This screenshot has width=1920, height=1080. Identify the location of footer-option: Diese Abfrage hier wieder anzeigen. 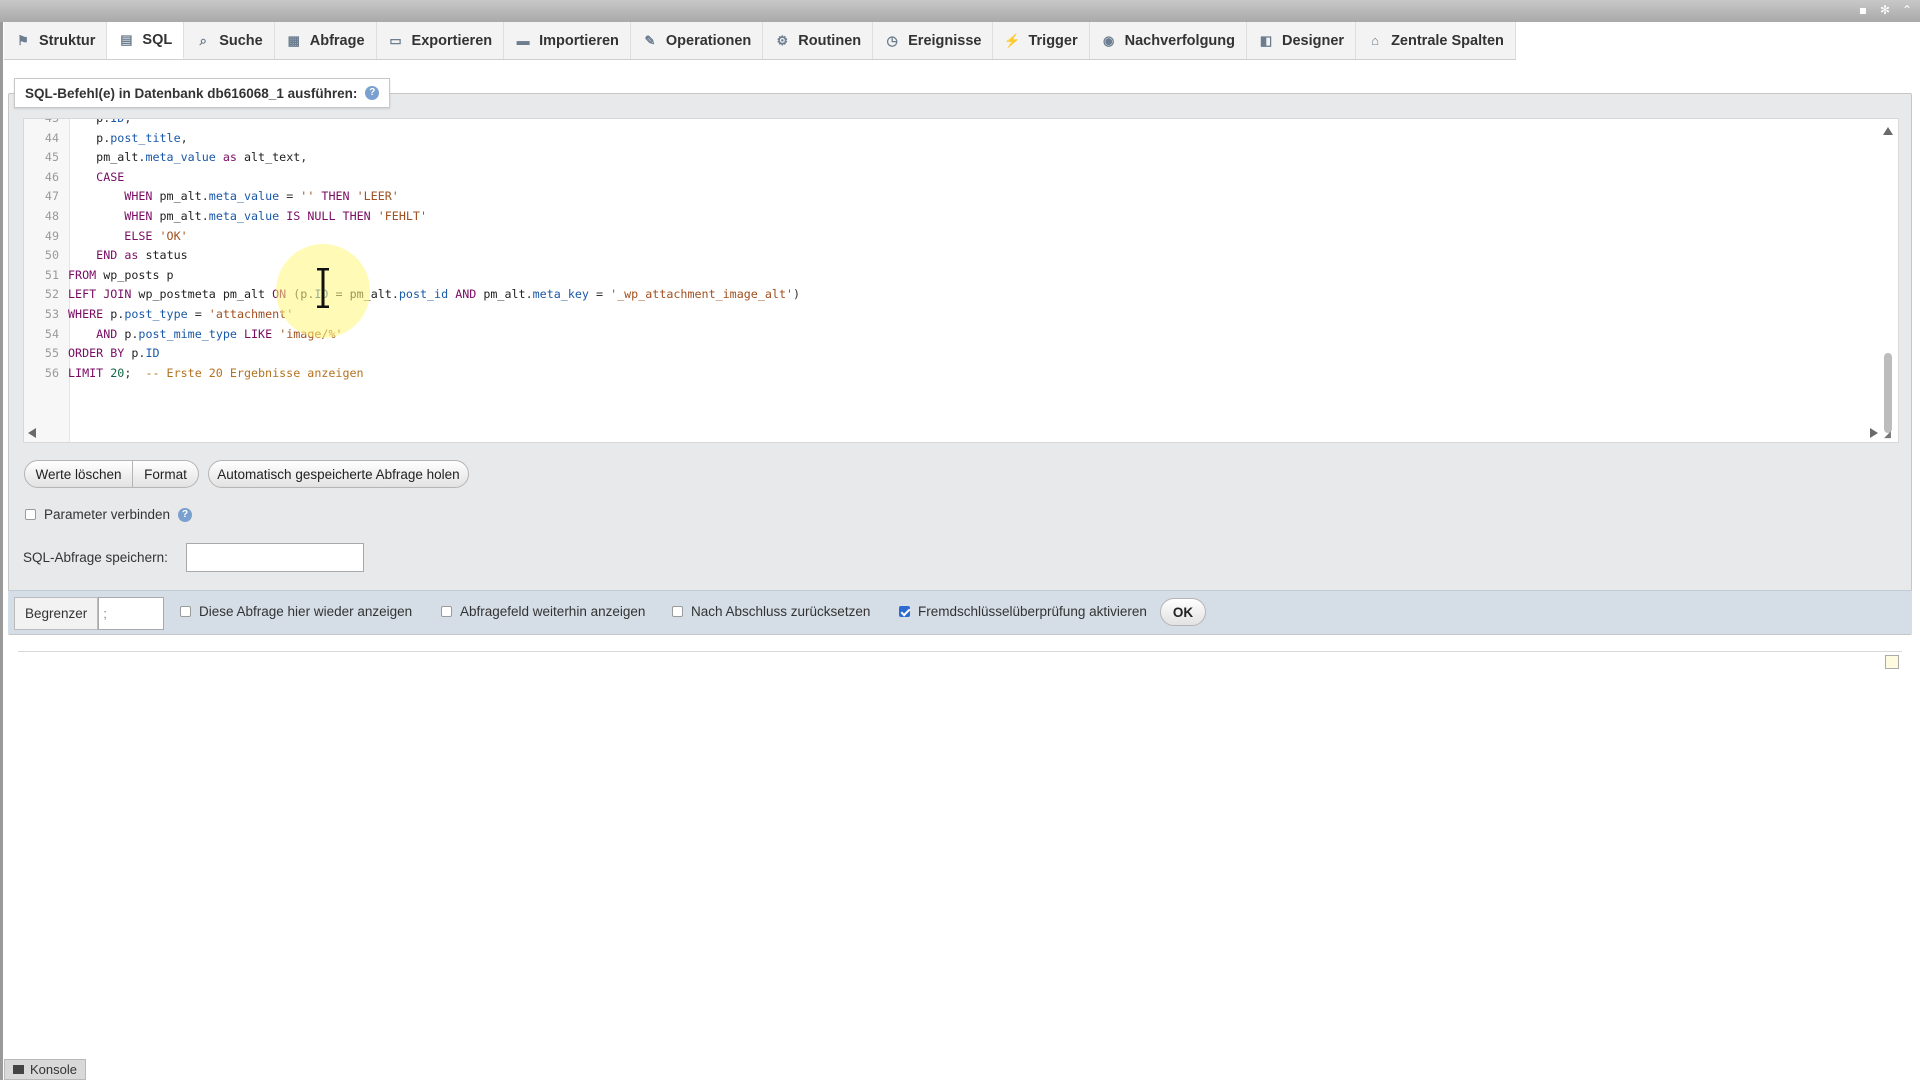
(296, 611).